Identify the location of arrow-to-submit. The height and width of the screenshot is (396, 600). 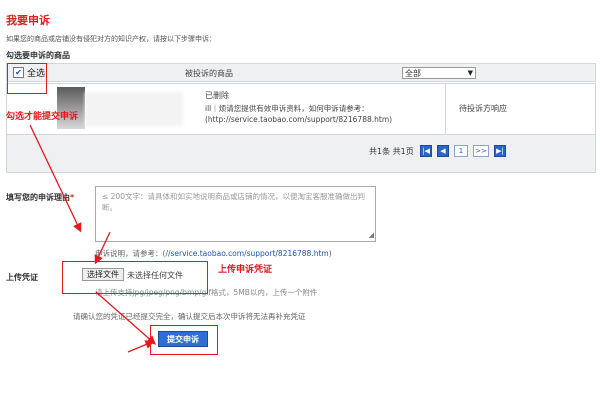
(125, 318).